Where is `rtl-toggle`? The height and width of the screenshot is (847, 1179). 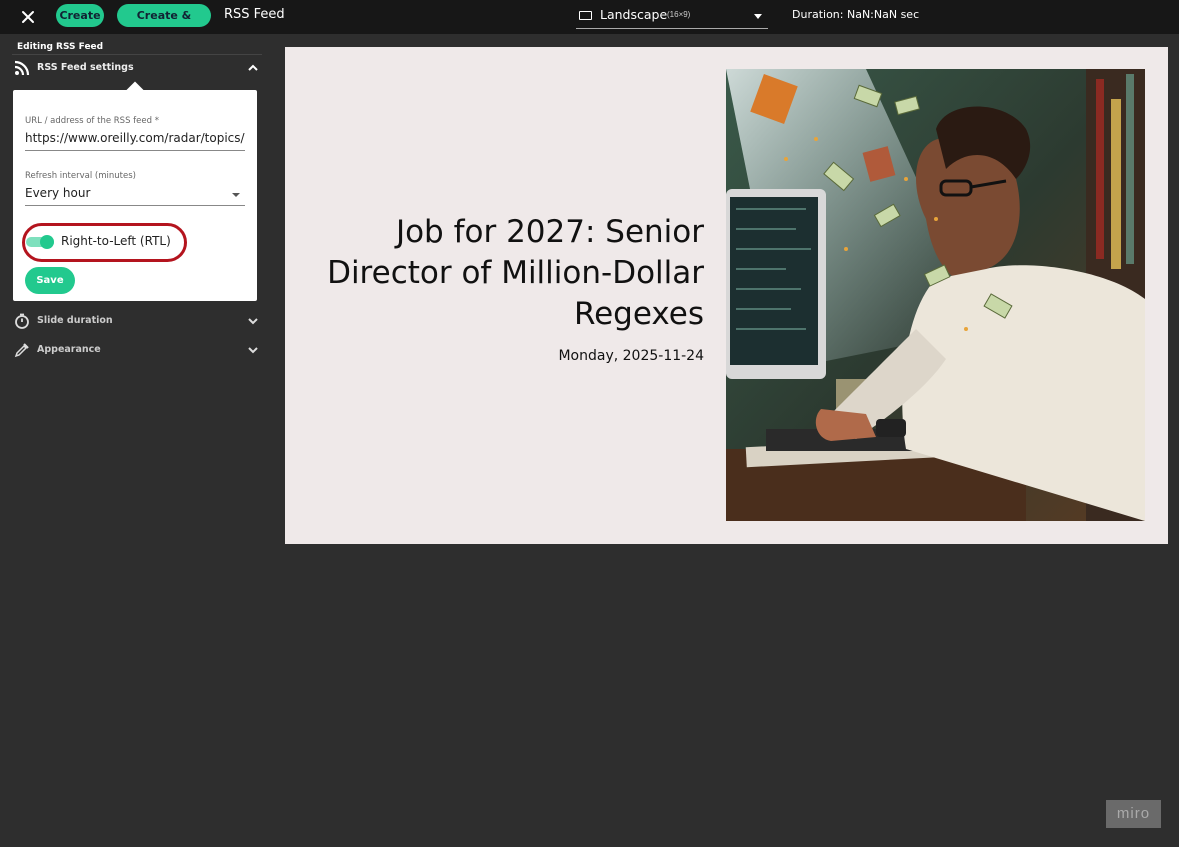
rtl-toggle is located at coordinates (41, 242).